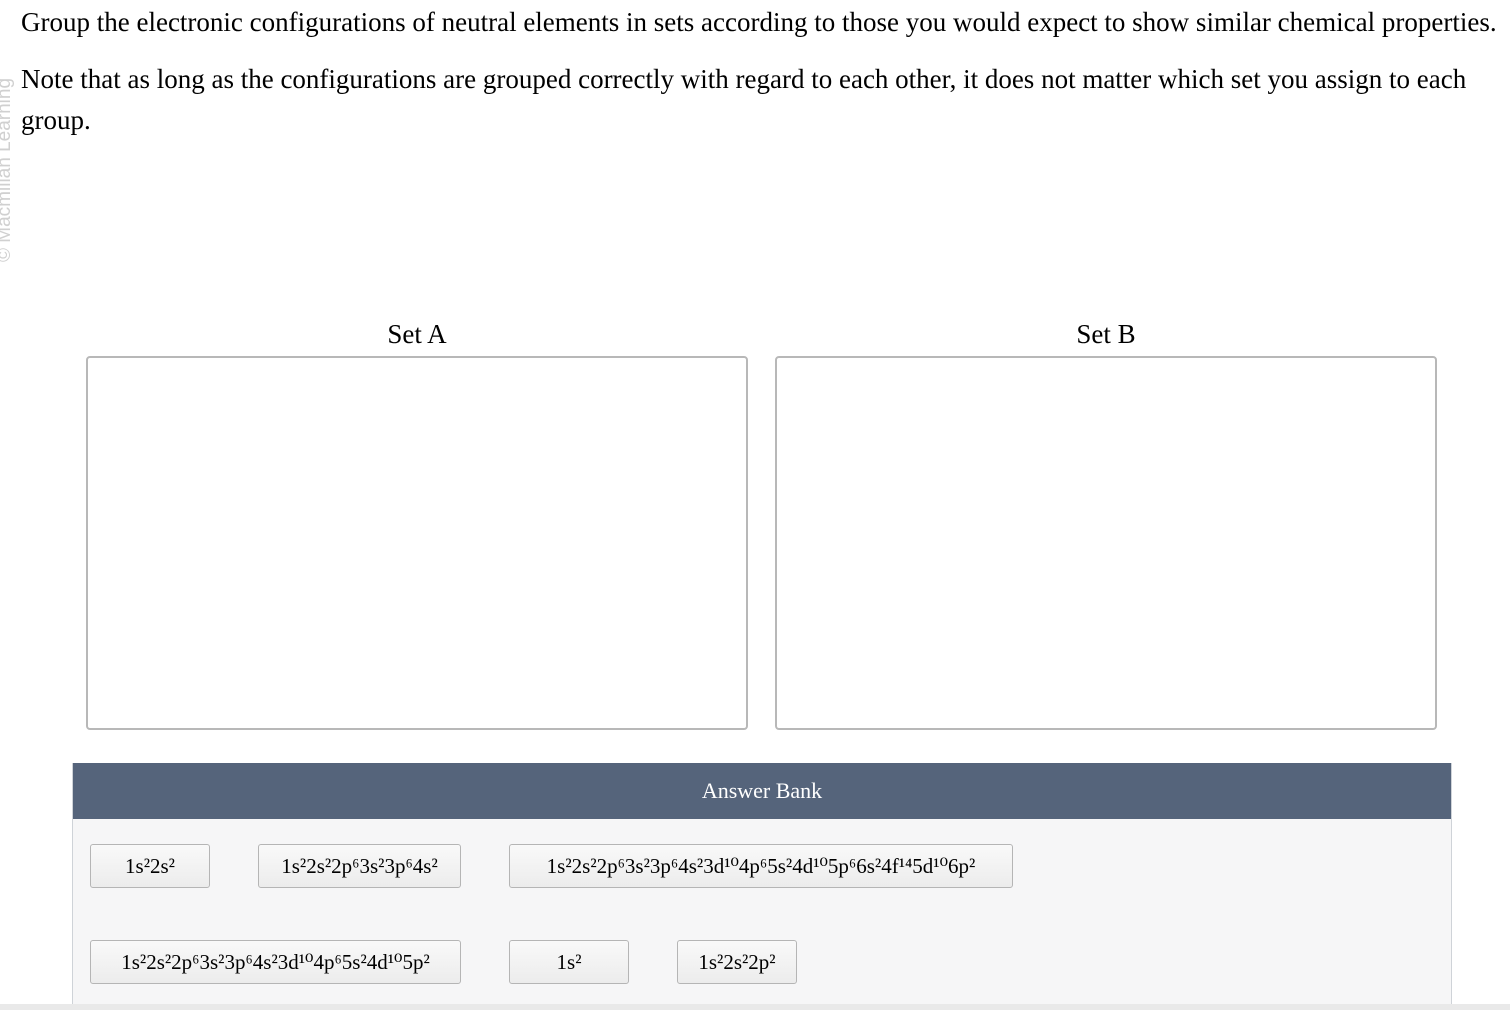  I want to click on answer-chip: 1s²2s²2p², so click(737, 962).